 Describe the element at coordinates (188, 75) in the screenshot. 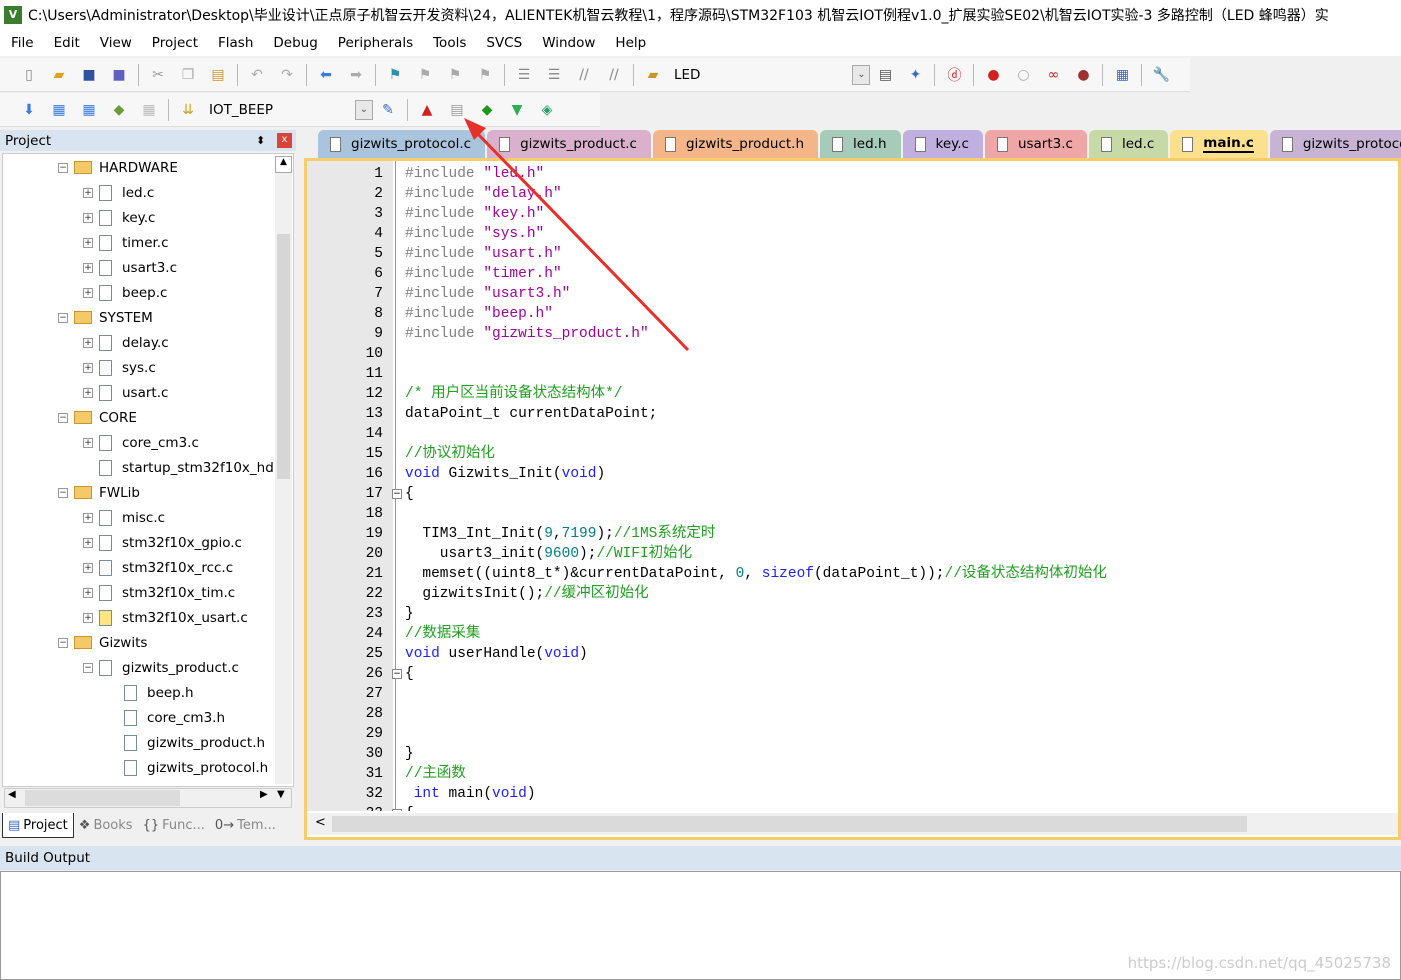

I see `copy-icon: ❐` at that location.